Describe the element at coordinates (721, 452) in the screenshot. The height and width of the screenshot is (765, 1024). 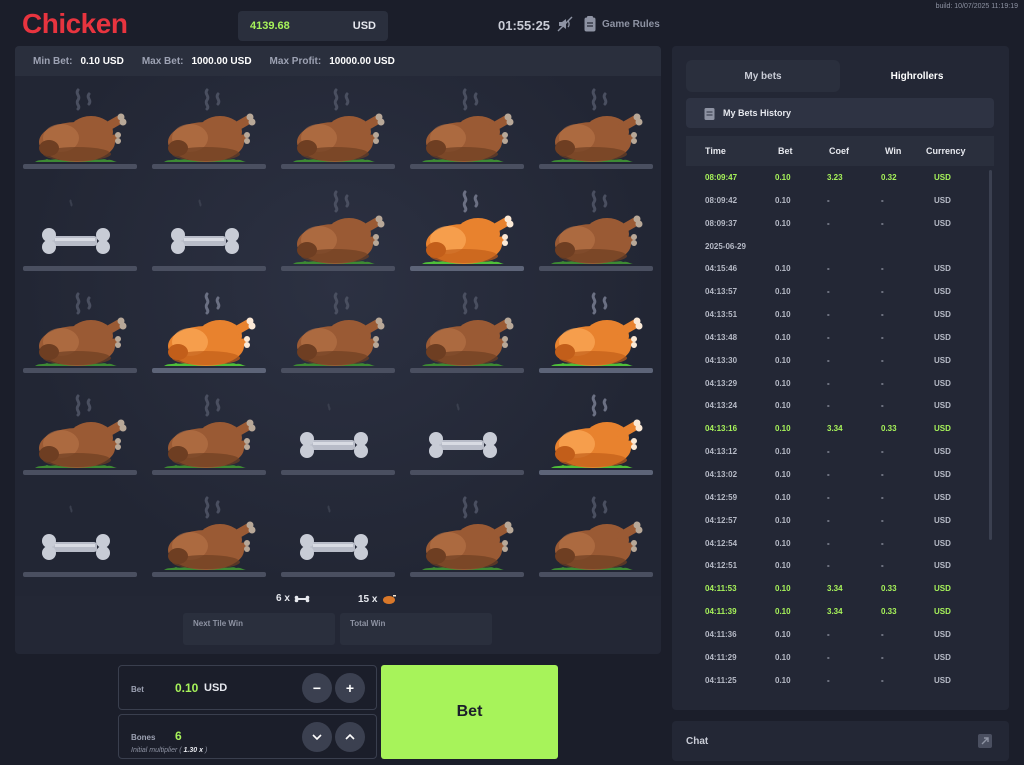
I see `cell-time: 04:13:12` at that location.